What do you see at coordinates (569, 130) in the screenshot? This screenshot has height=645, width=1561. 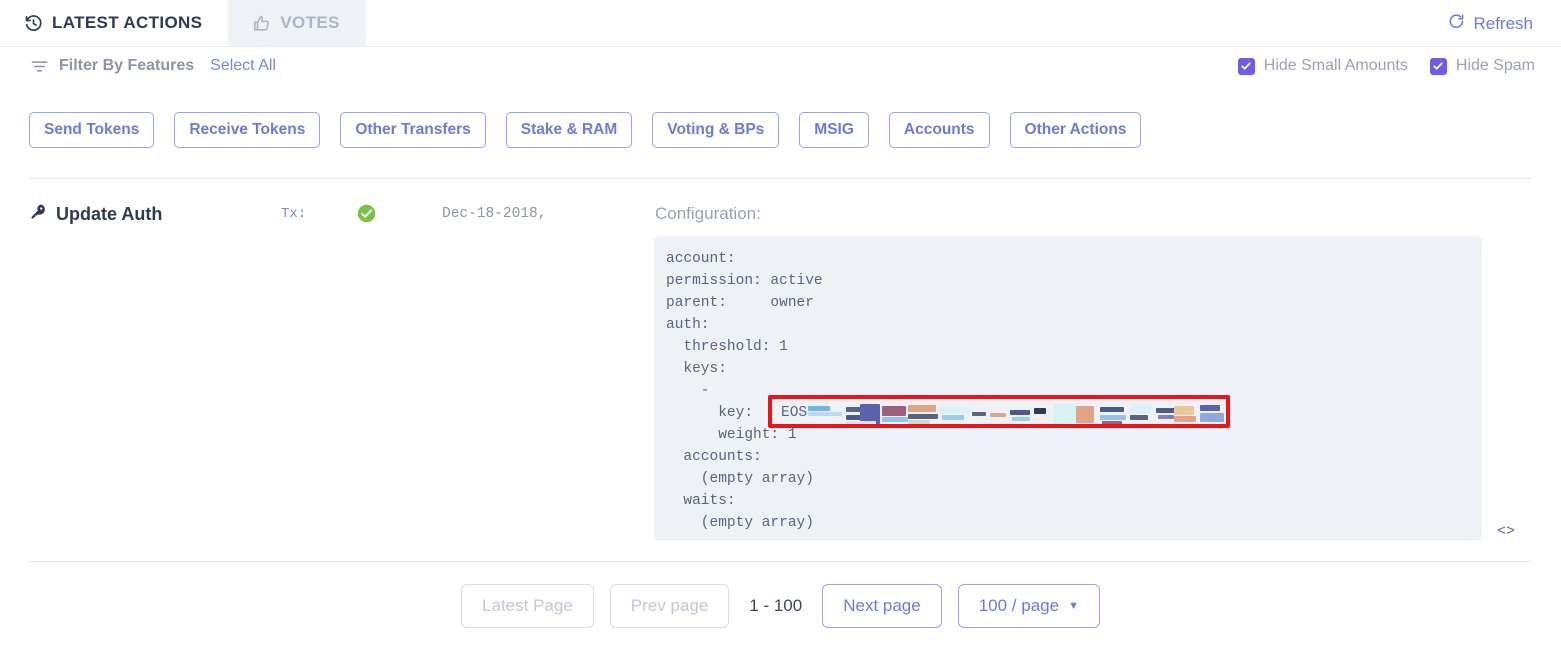 I see `chip-stake-and-ram: Stake & RAM` at bounding box center [569, 130].